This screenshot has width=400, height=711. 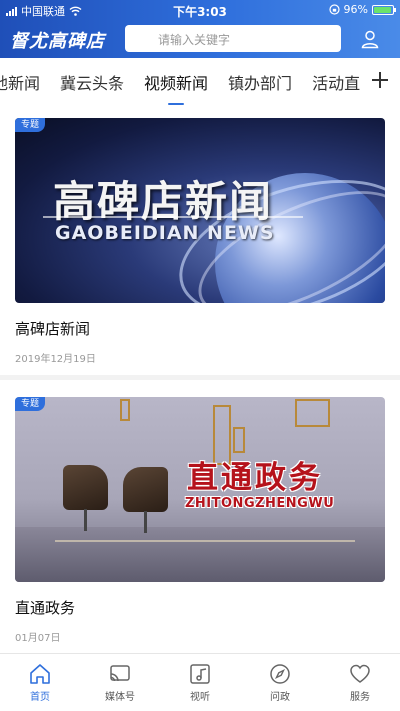 I want to click on app-header: 中国联通 下午3:03 96% 督尤高碑店 请输入关键字, so click(x=200, y=29).